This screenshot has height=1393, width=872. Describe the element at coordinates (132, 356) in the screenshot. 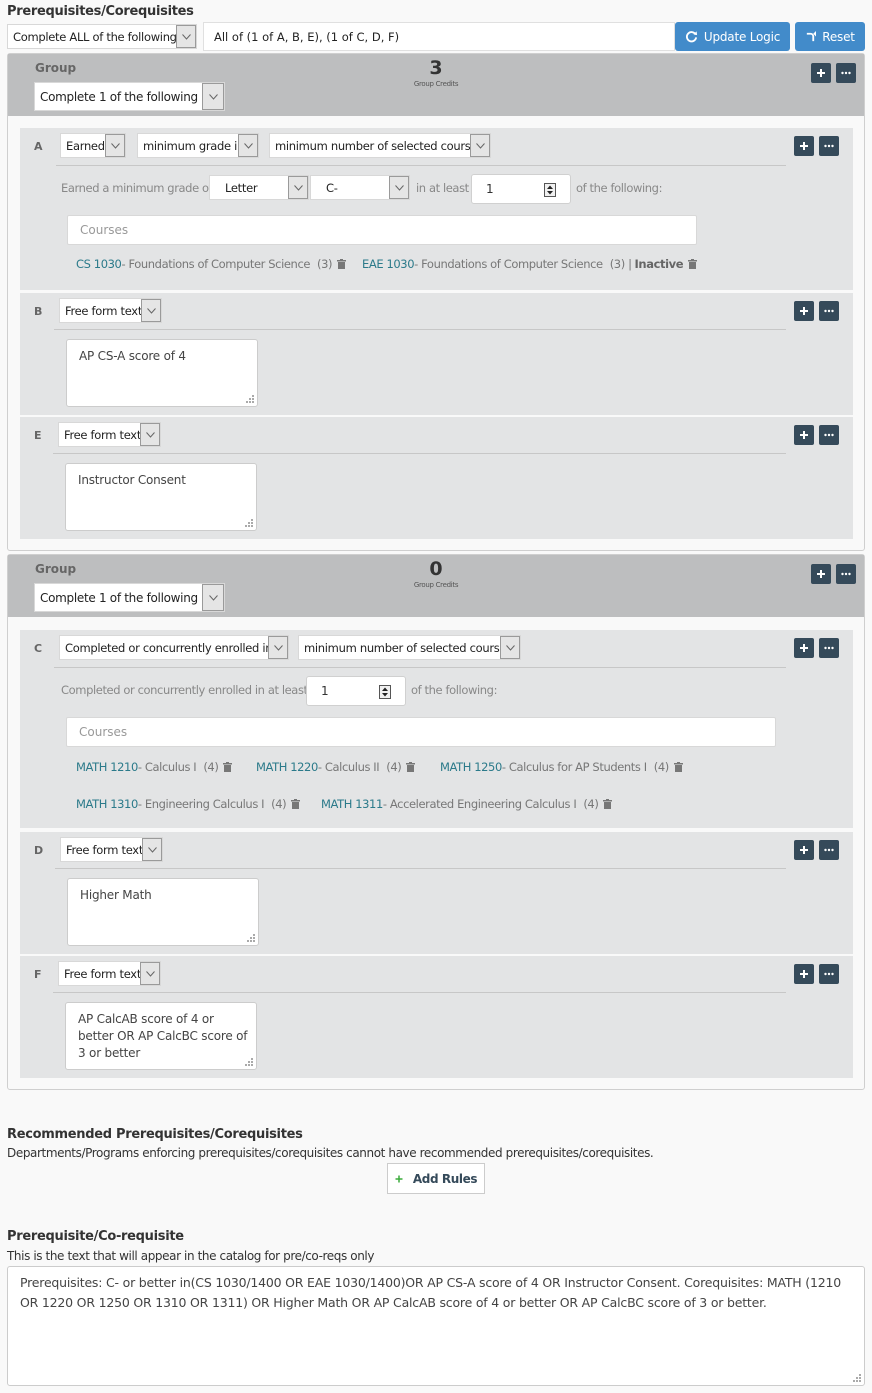

I see `free-text-value: AP CS-A score of 4` at that location.